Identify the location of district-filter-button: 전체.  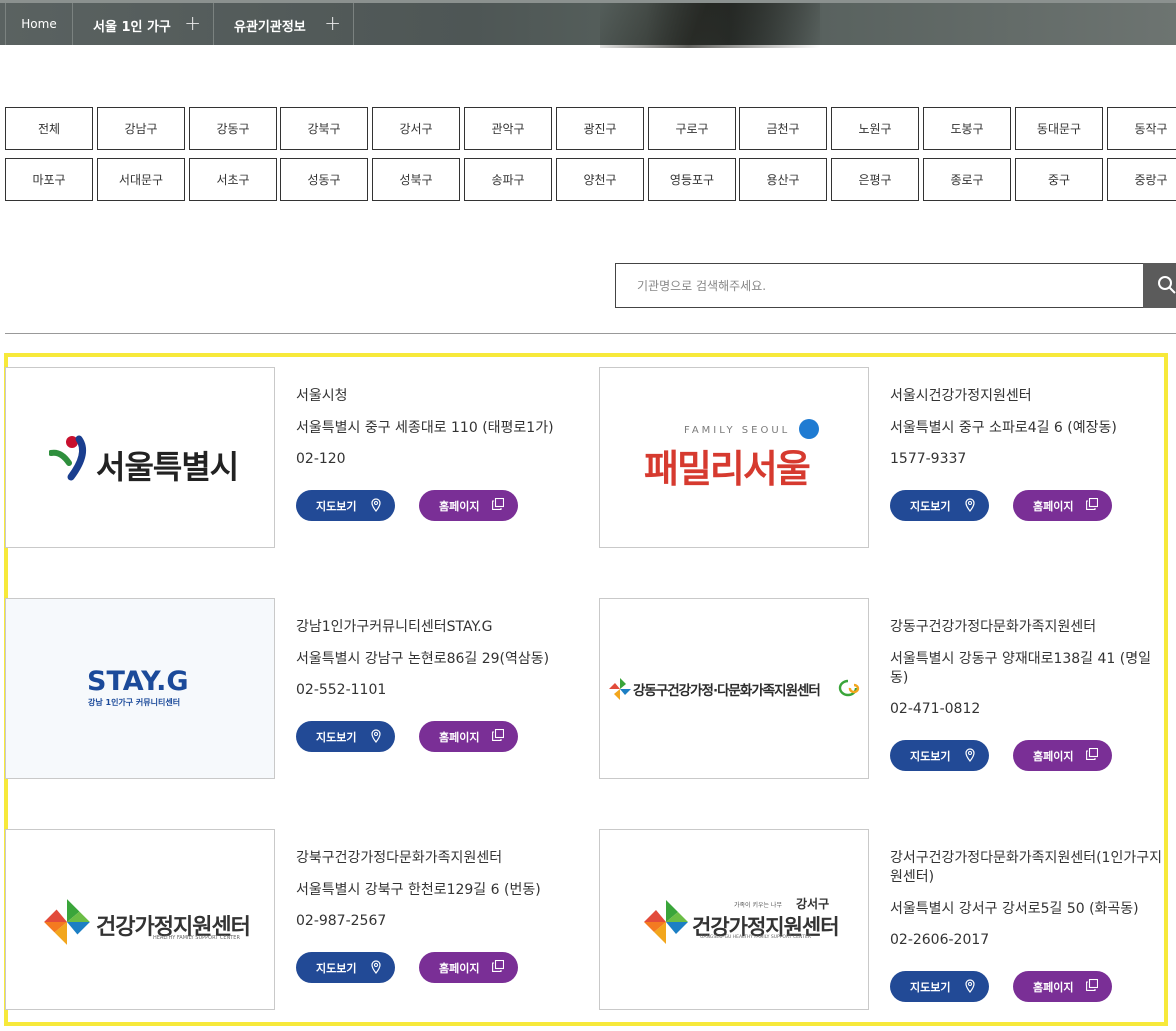
(49, 128).